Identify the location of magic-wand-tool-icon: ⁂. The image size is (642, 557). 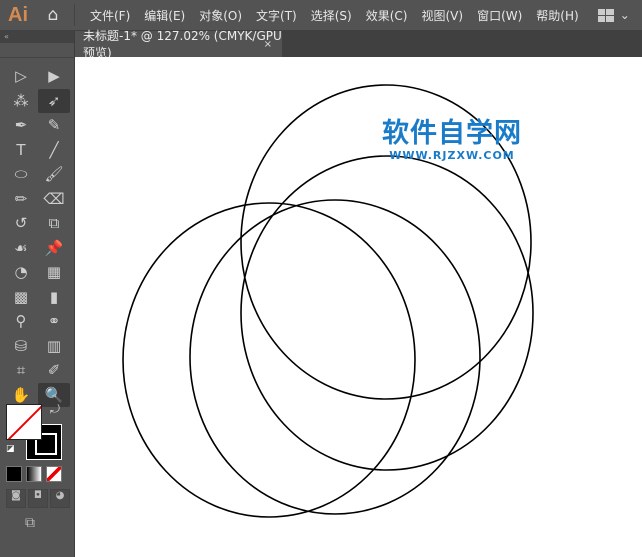
(21, 100).